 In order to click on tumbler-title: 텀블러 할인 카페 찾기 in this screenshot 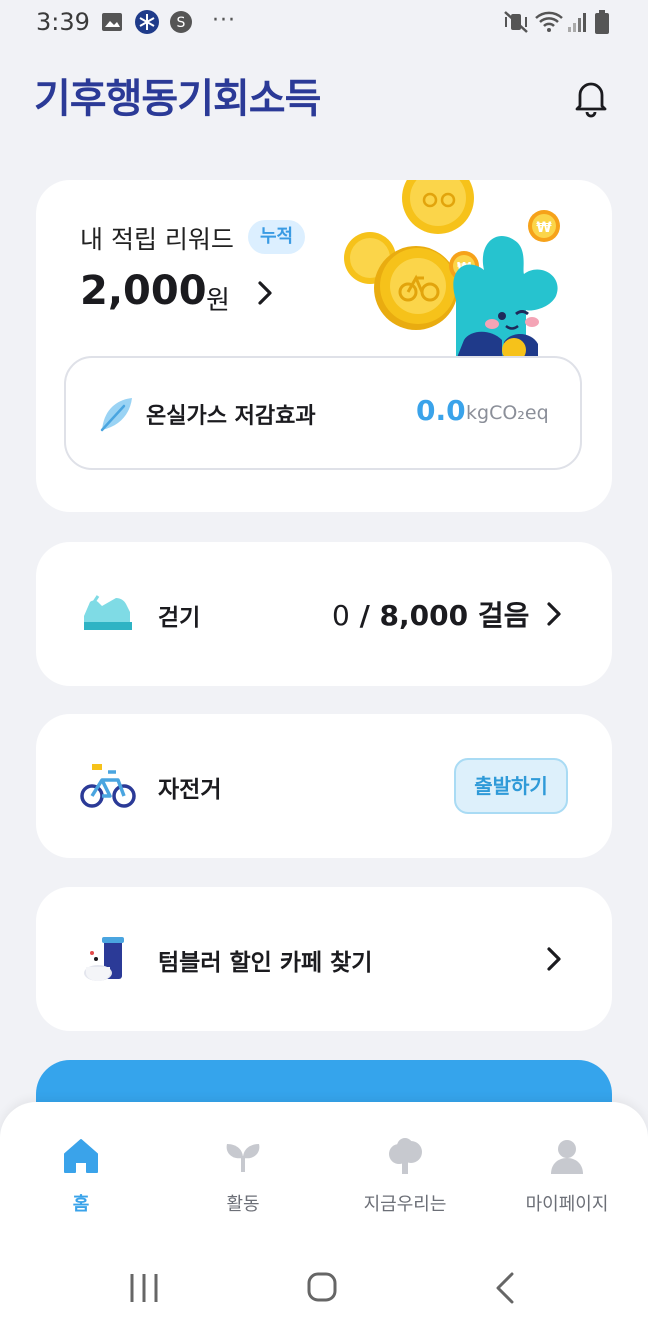, I will do `click(265, 963)`.